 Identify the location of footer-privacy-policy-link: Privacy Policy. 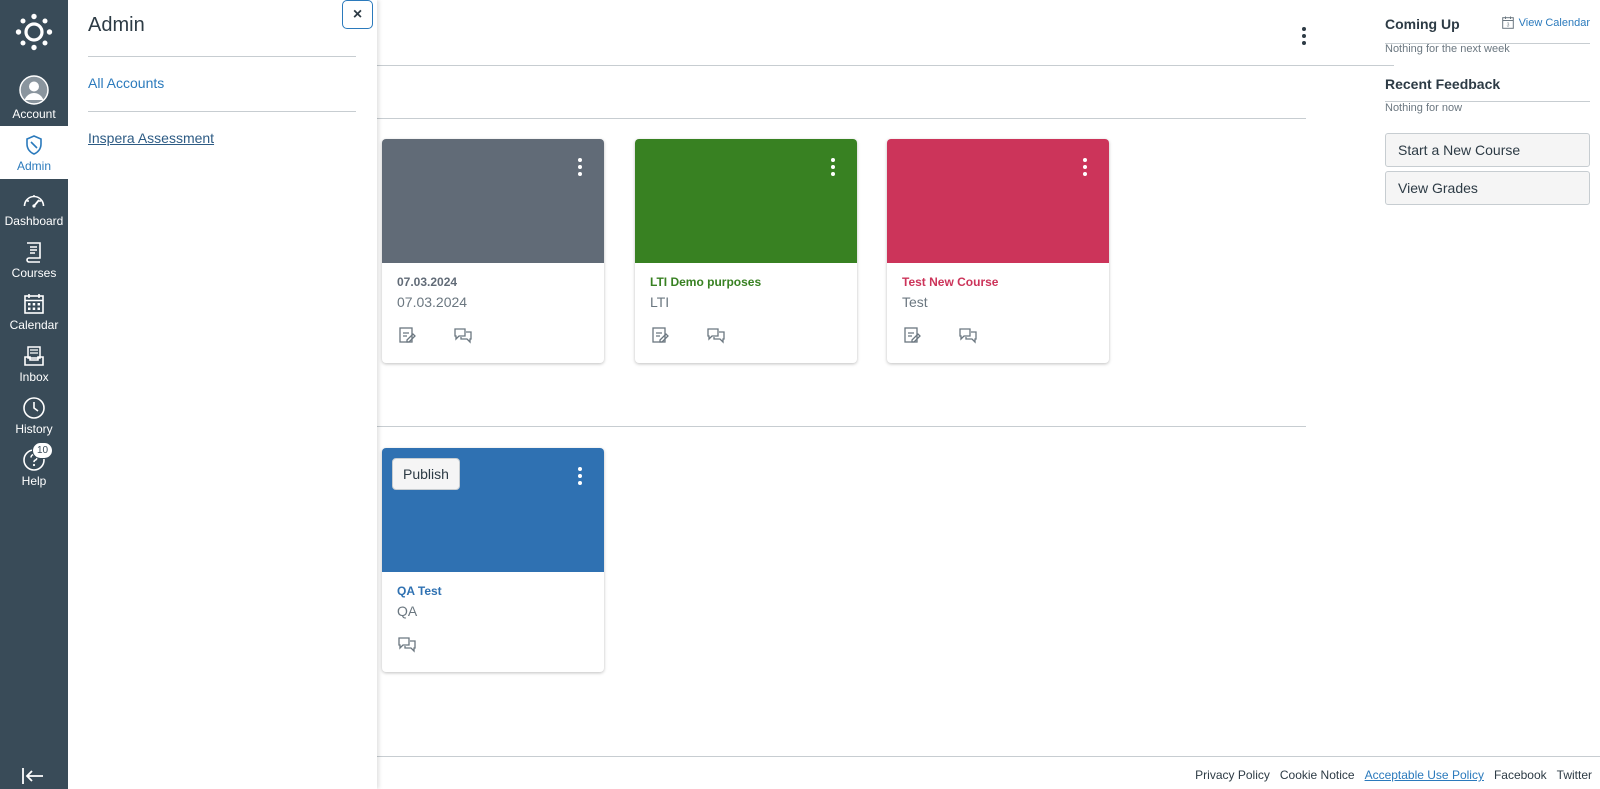
(1232, 775).